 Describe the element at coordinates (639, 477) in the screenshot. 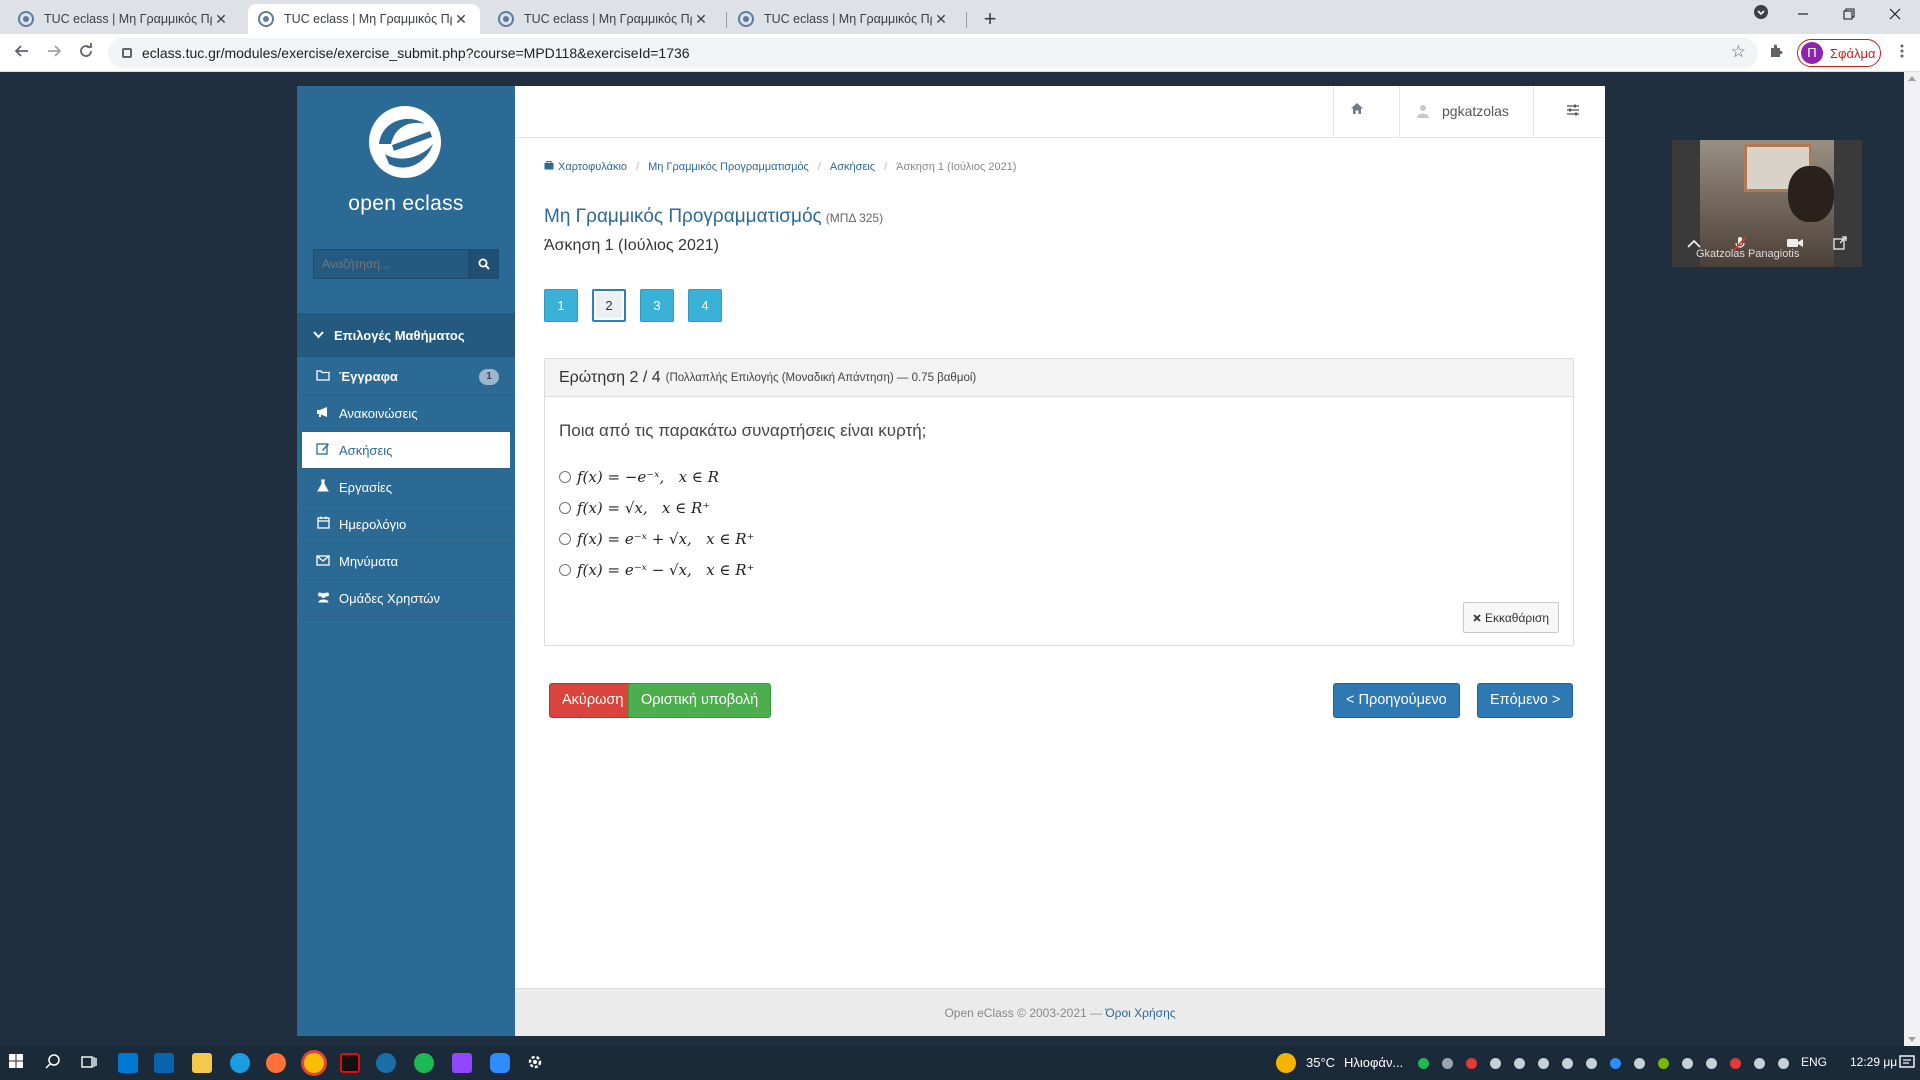

I see `answer-option: f(x) = −e⁻ˣ, x ∈ R` at that location.